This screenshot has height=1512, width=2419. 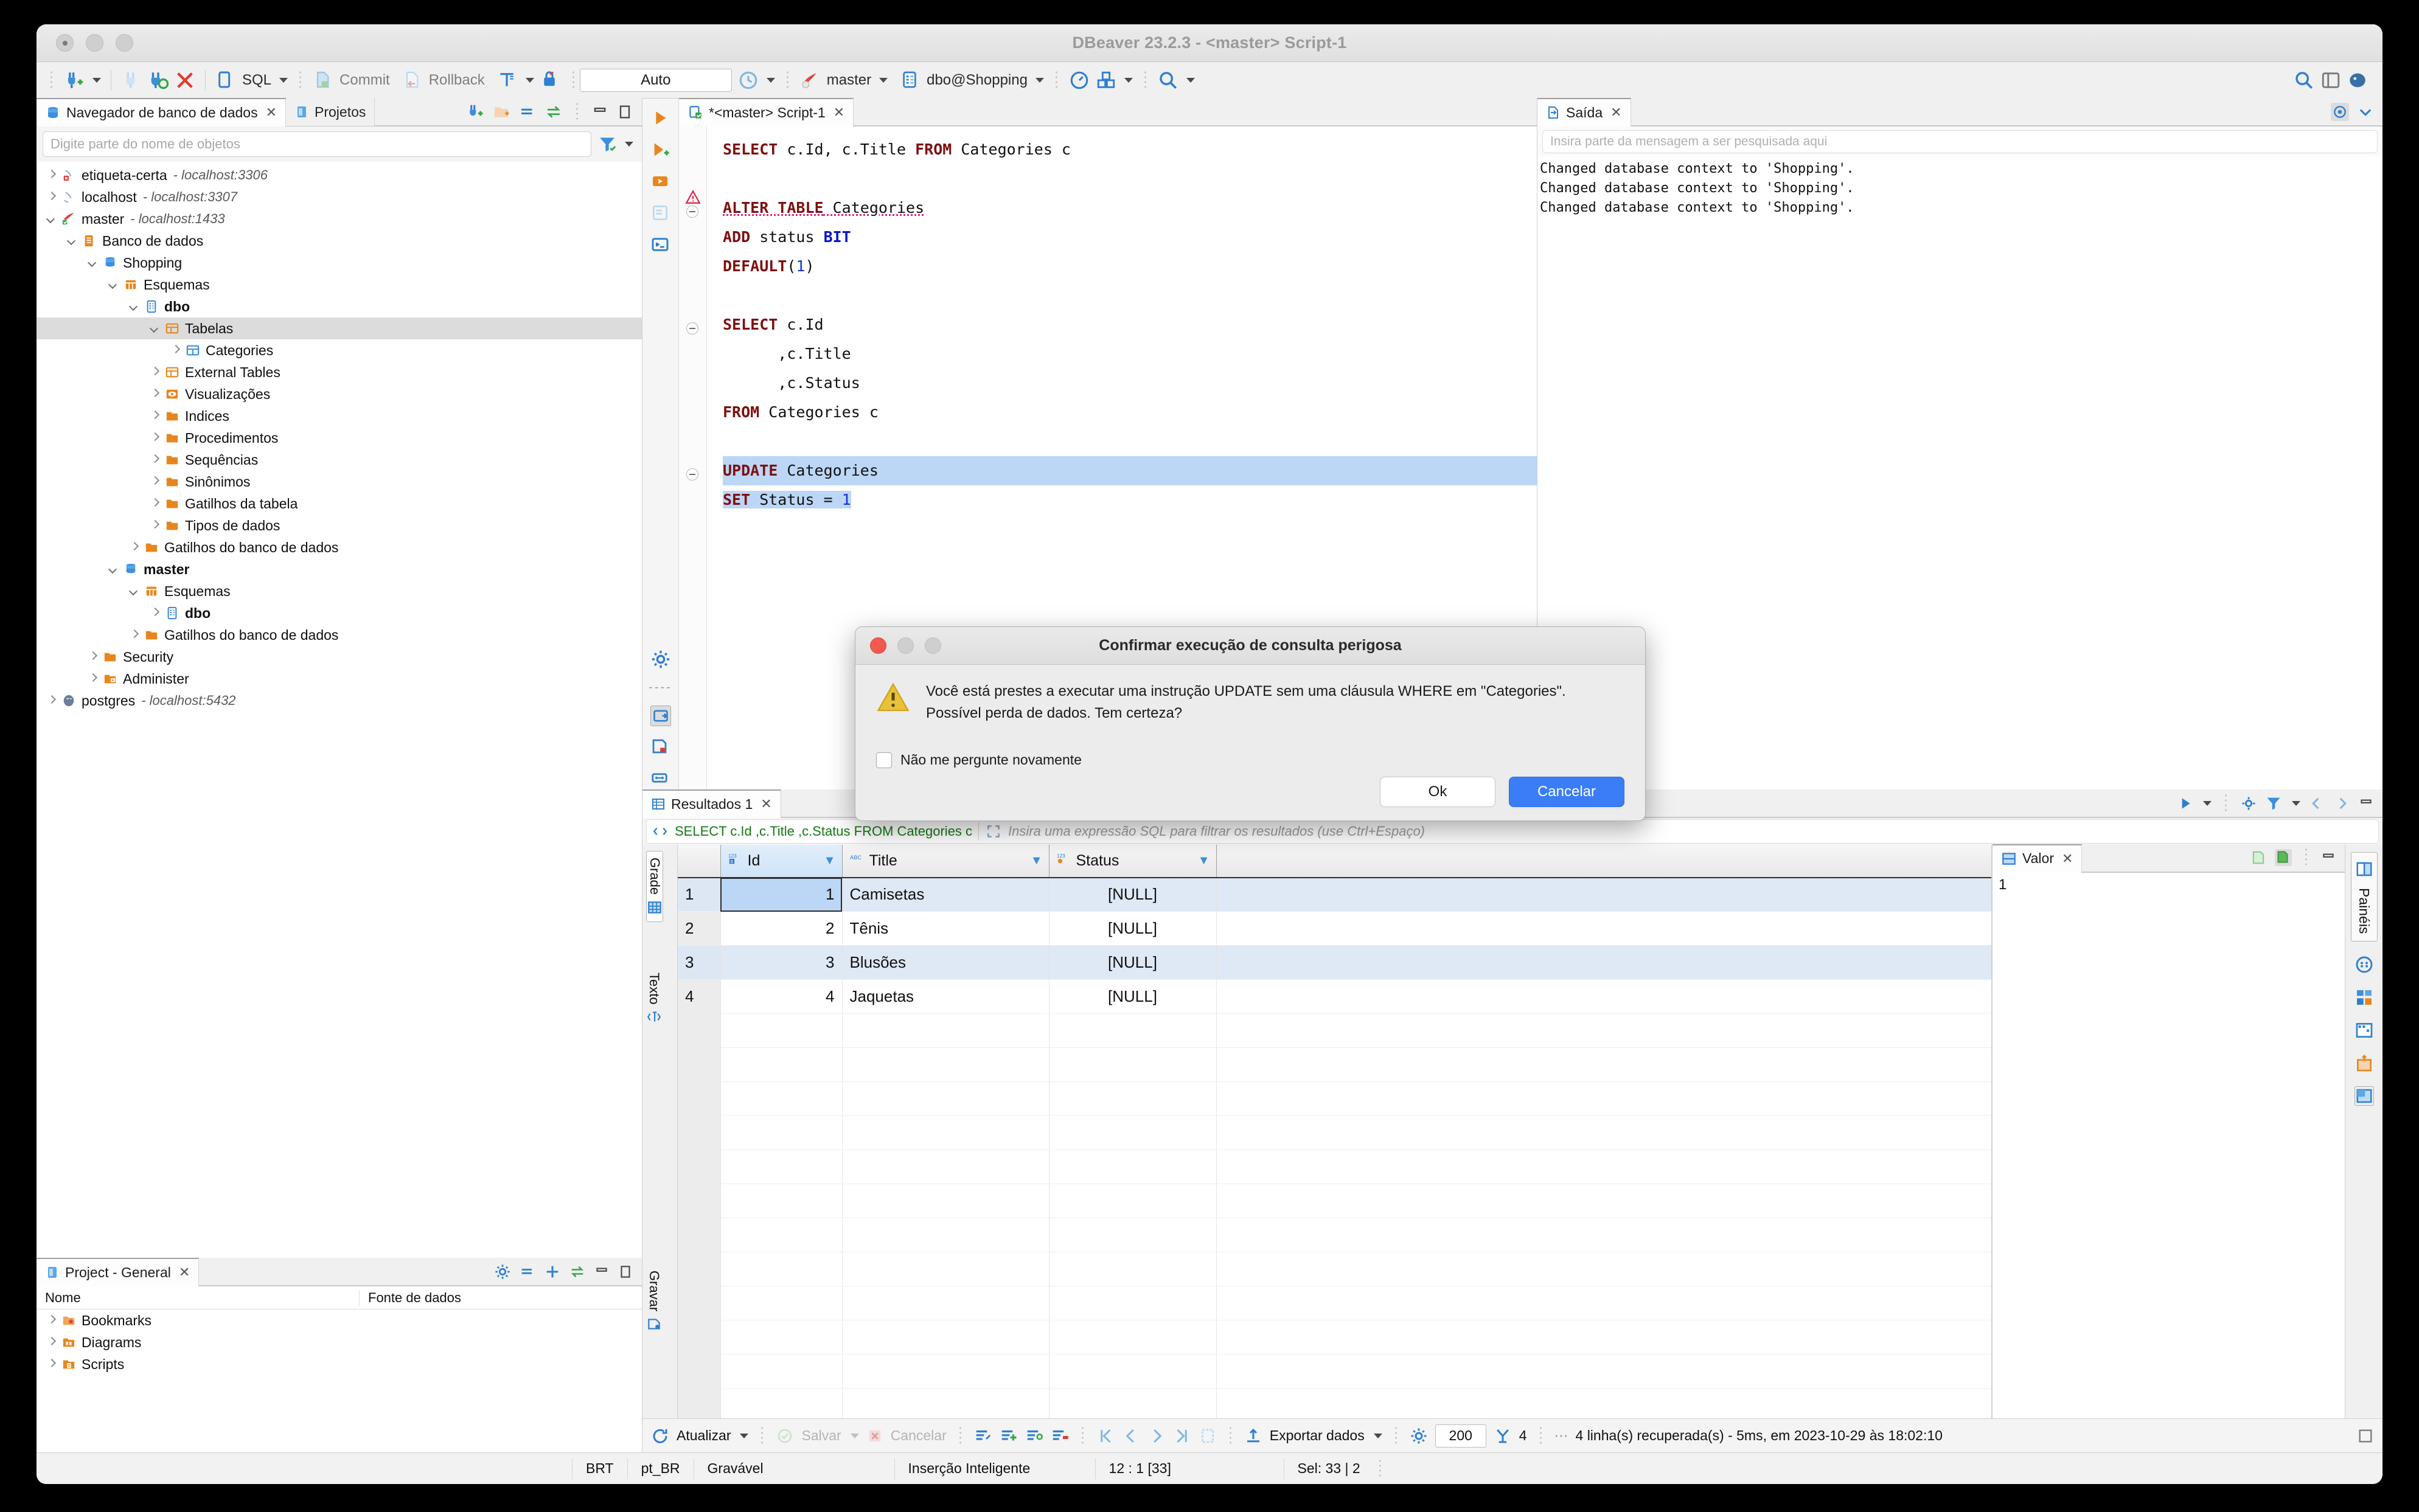 I want to click on code-line: FROM Categories c, so click(x=1130, y=412).